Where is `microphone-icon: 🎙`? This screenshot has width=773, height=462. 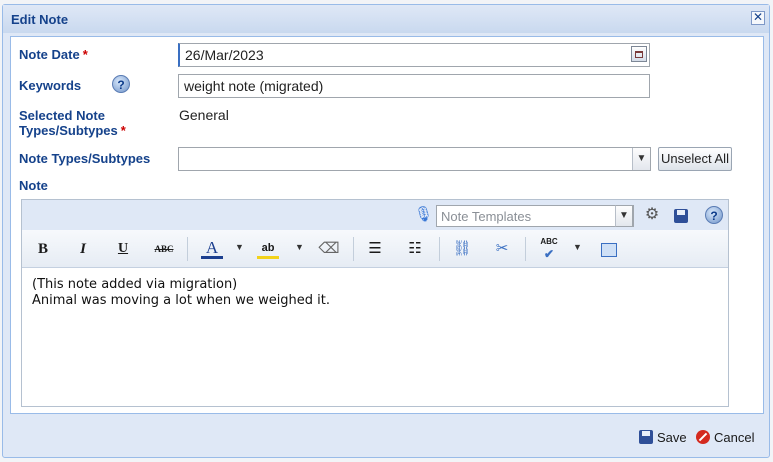 microphone-icon: 🎙 is located at coordinates (423, 215).